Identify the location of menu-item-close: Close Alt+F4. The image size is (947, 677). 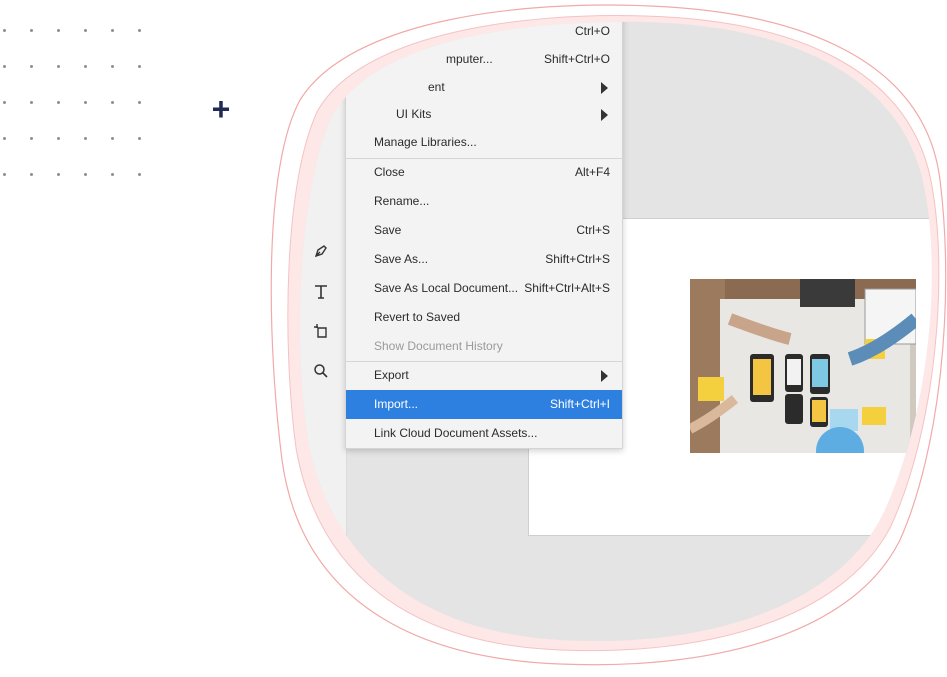
(484, 172).